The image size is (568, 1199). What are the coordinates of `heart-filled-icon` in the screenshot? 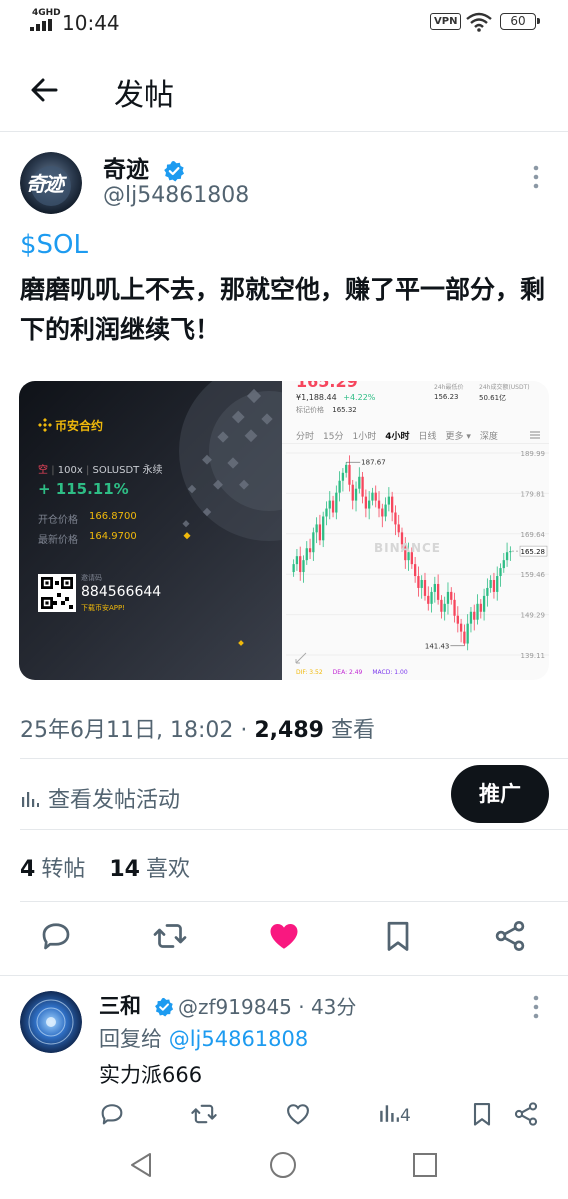 It's located at (284, 936).